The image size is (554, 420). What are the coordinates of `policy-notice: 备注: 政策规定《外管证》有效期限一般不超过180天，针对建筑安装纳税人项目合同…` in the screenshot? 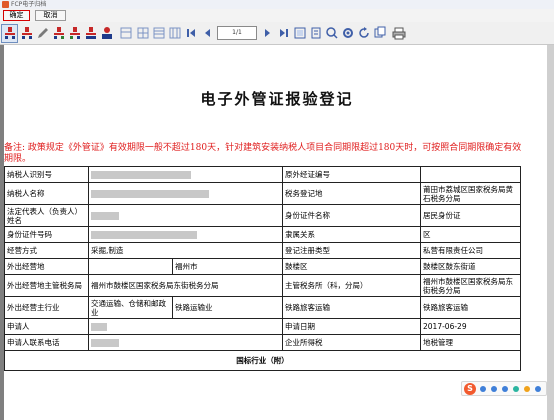 It's located at (263, 153).